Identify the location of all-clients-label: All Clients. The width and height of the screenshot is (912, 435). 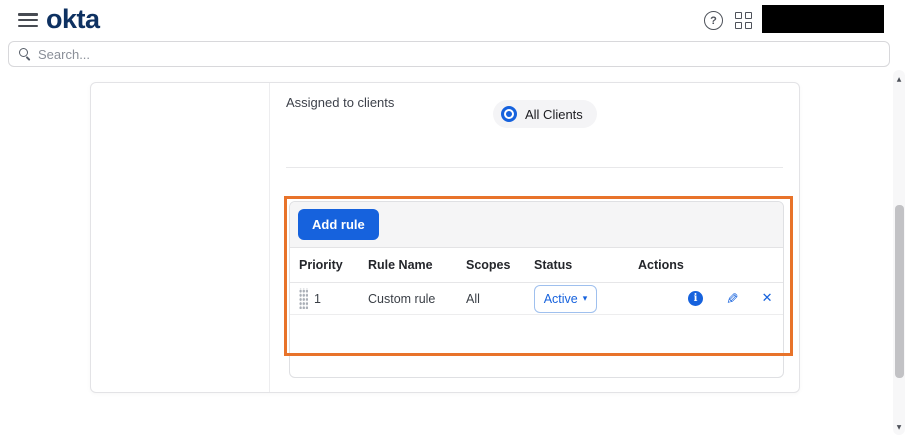
(554, 114).